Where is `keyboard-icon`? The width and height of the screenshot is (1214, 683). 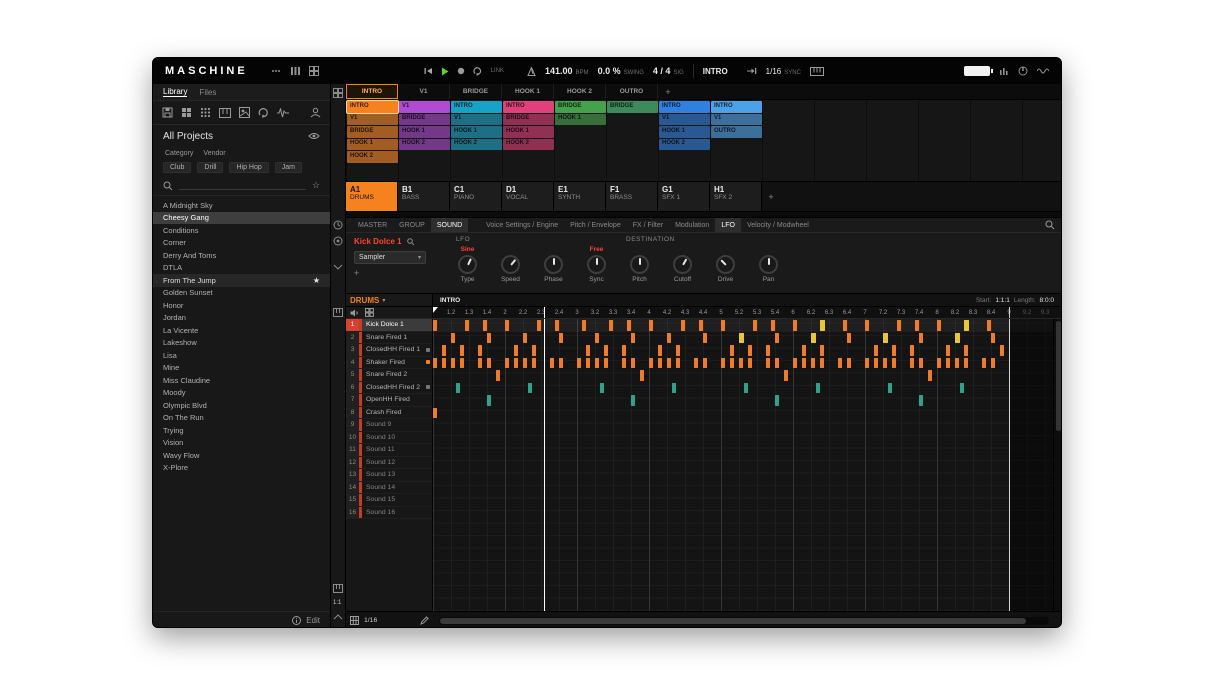 keyboard-icon is located at coordinates (816, 71).